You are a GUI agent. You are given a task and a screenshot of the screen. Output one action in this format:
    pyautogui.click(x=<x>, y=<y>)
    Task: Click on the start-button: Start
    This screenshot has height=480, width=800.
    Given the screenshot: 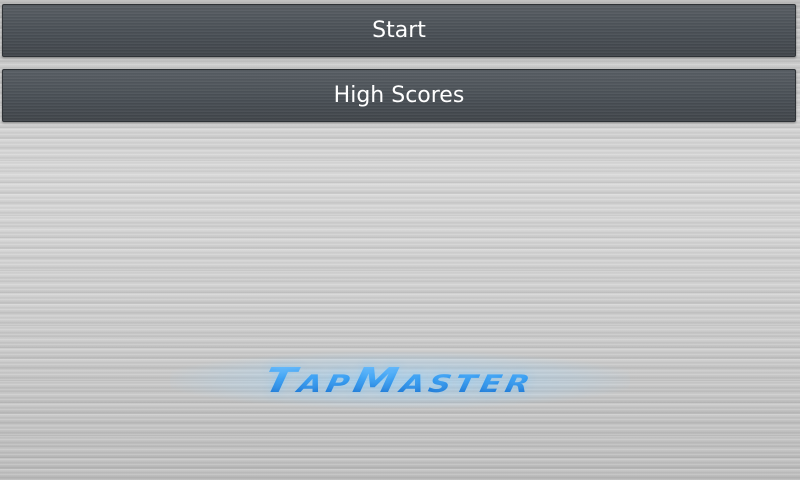 What is the action you would take?
    pyautogui.click(x=399, y=30)
    